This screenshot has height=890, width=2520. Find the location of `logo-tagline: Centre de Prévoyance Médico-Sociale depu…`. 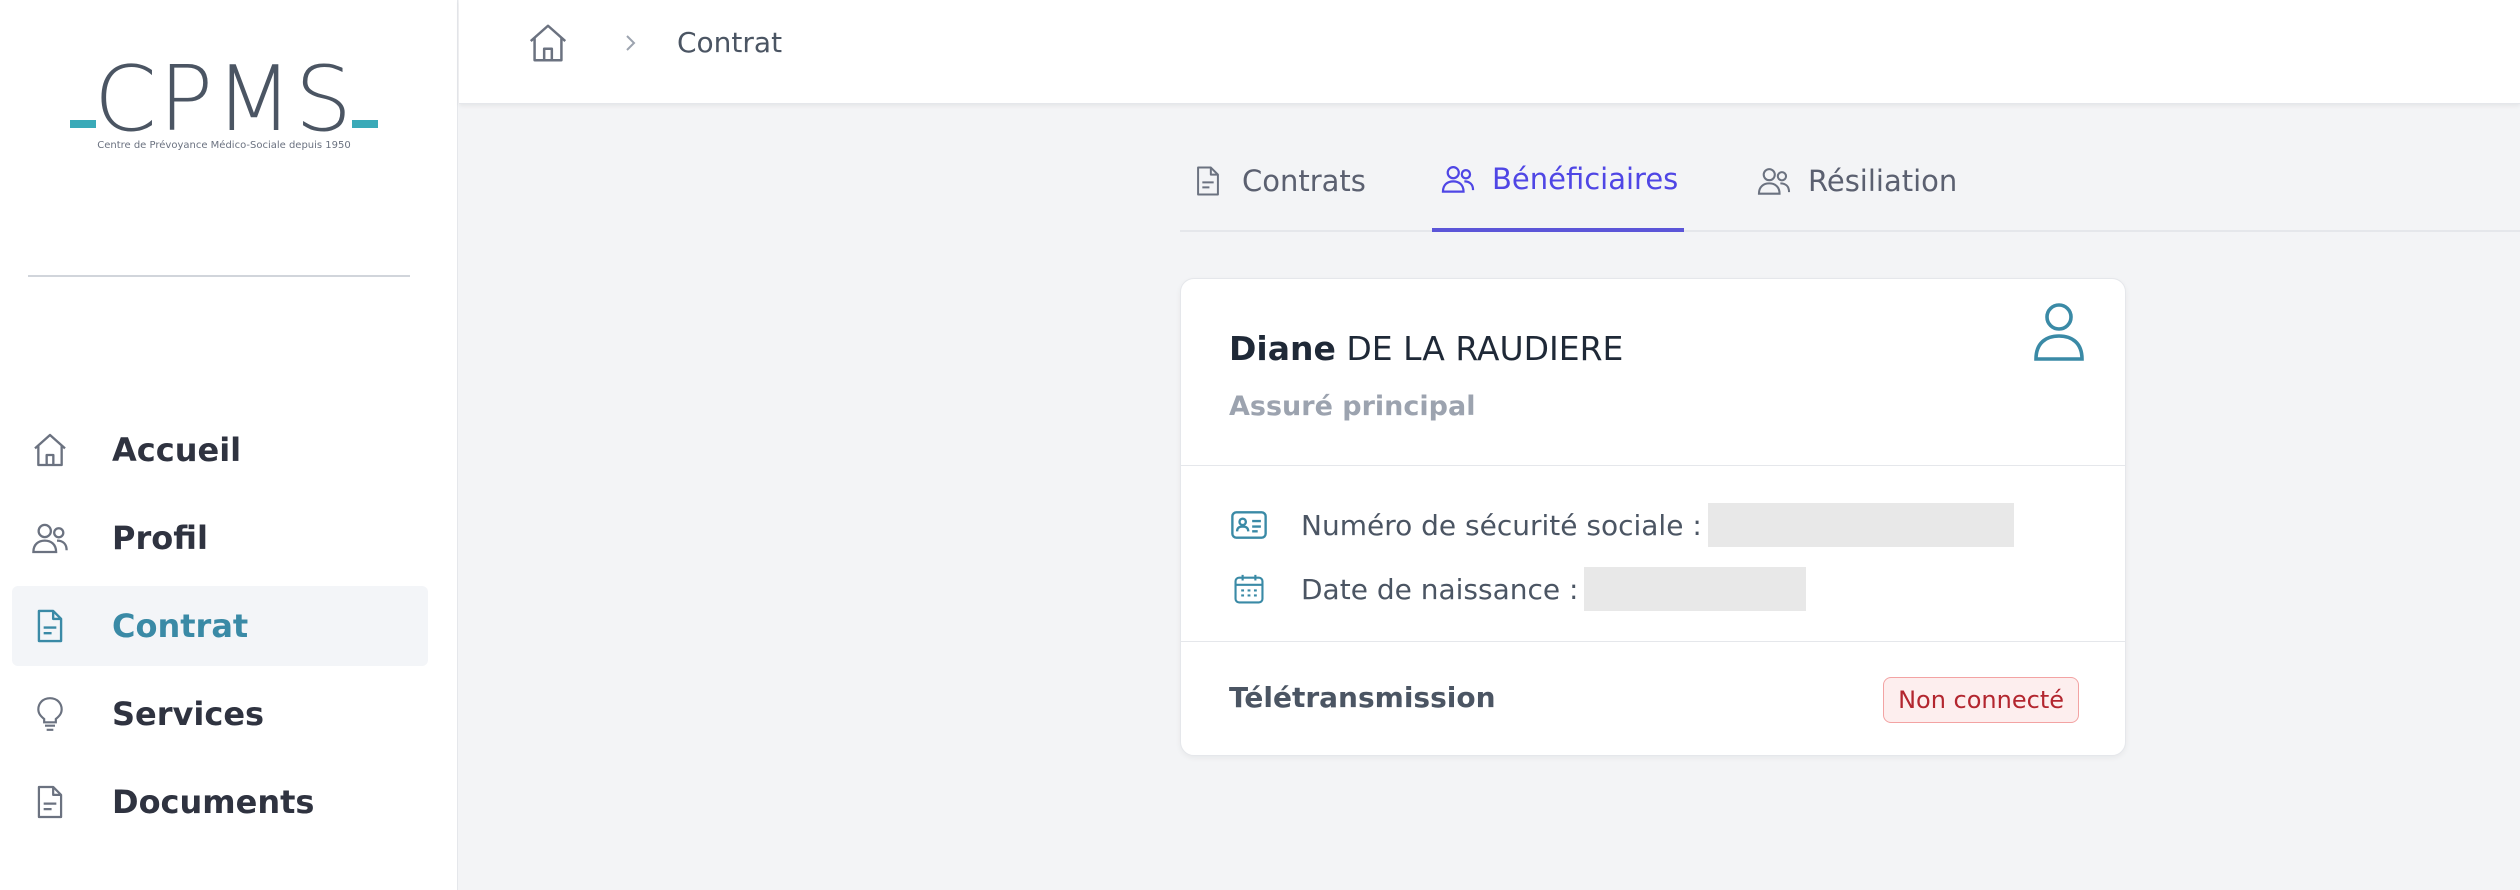

logo-tagline: Centre de Prévoyance Médico-Sociale depu… is located at coordinates (224, 145).